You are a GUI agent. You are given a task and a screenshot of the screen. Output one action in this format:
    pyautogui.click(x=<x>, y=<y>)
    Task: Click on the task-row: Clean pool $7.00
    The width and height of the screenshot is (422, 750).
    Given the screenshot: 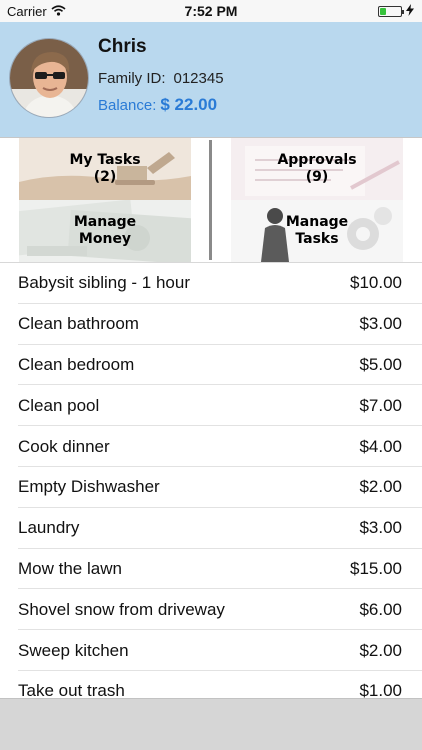 What is the action you would take?
    pyautogui.click(x=211, y=405)
    